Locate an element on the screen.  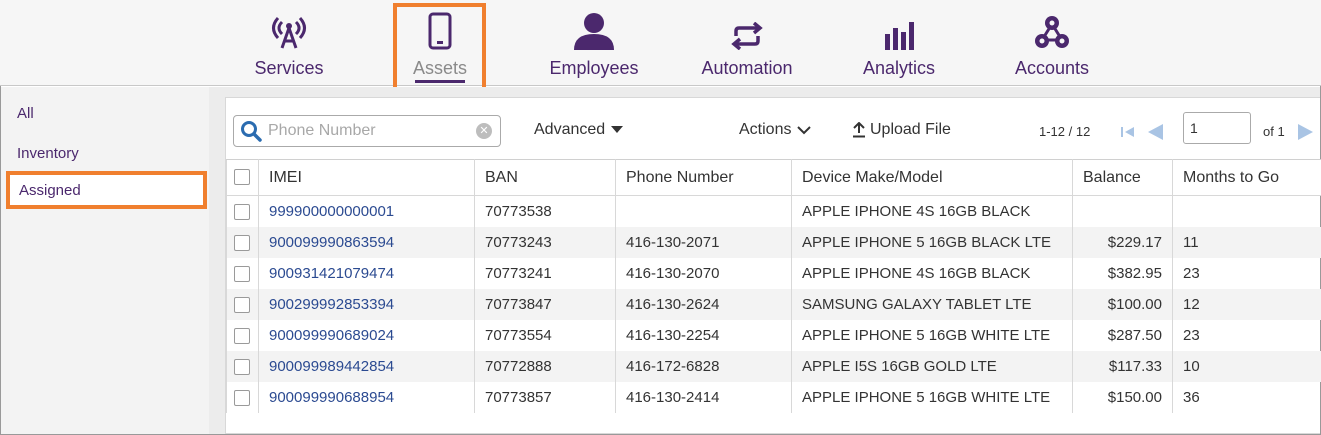
upload-file-button: Upload File is located at coordinates (901, 130).